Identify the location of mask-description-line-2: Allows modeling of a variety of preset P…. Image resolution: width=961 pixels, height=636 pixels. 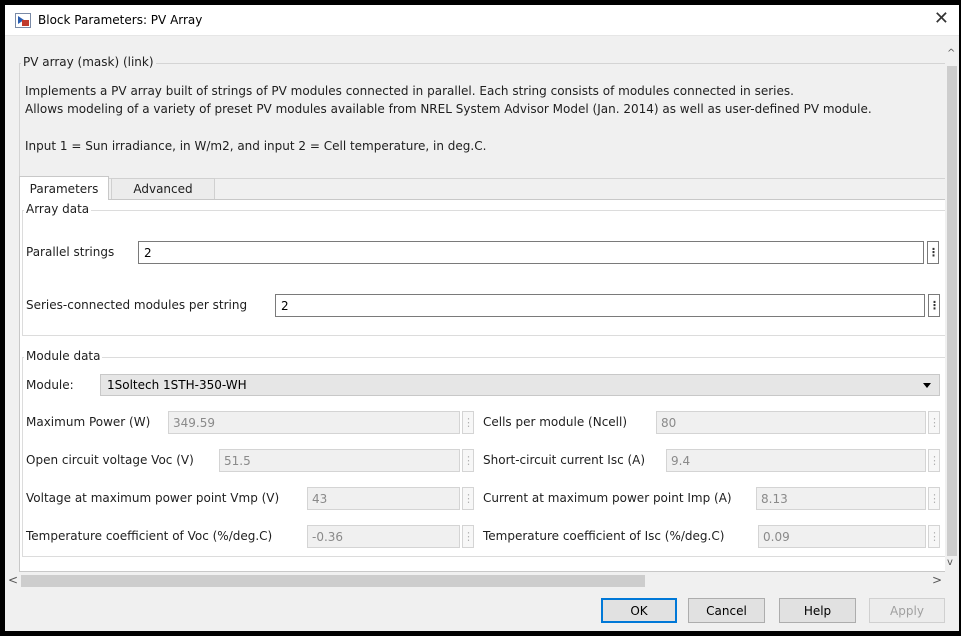
(448, 109).